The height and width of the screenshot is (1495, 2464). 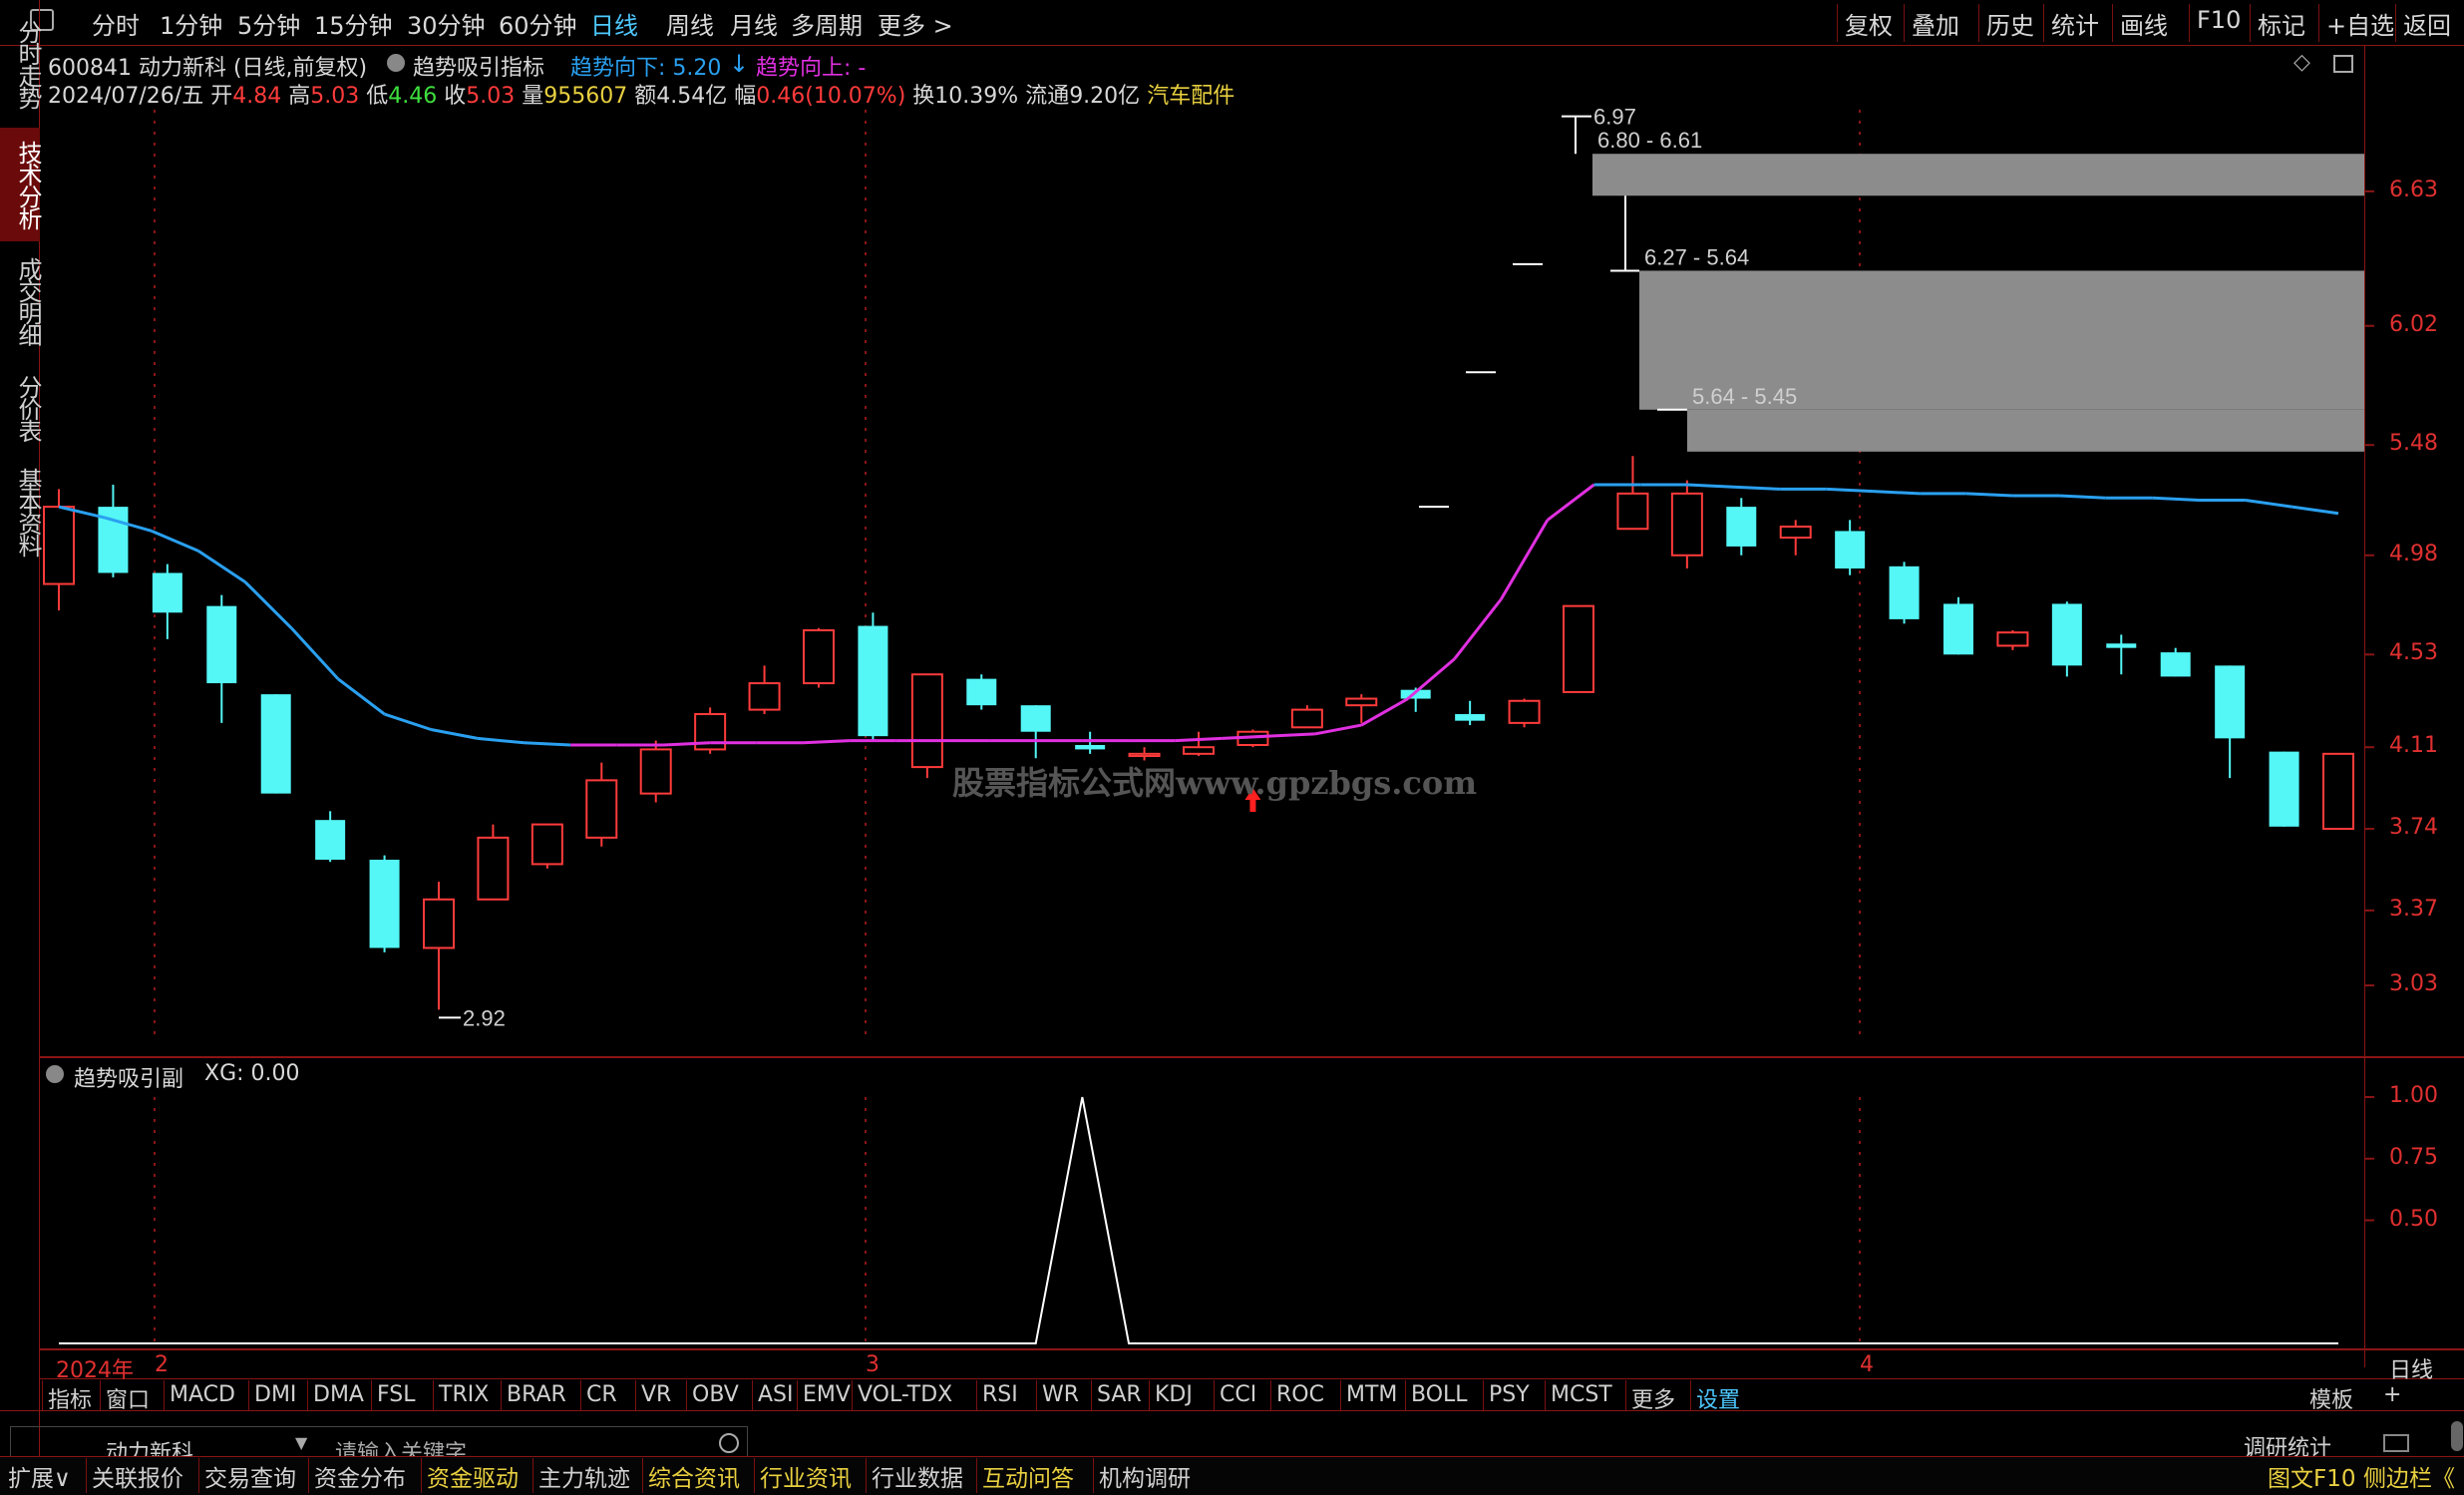 What do you see at coordinates (250, 1476) in the screenshot?
I see `status-item-2: 交易查询` at bounding box center [250, 1476].